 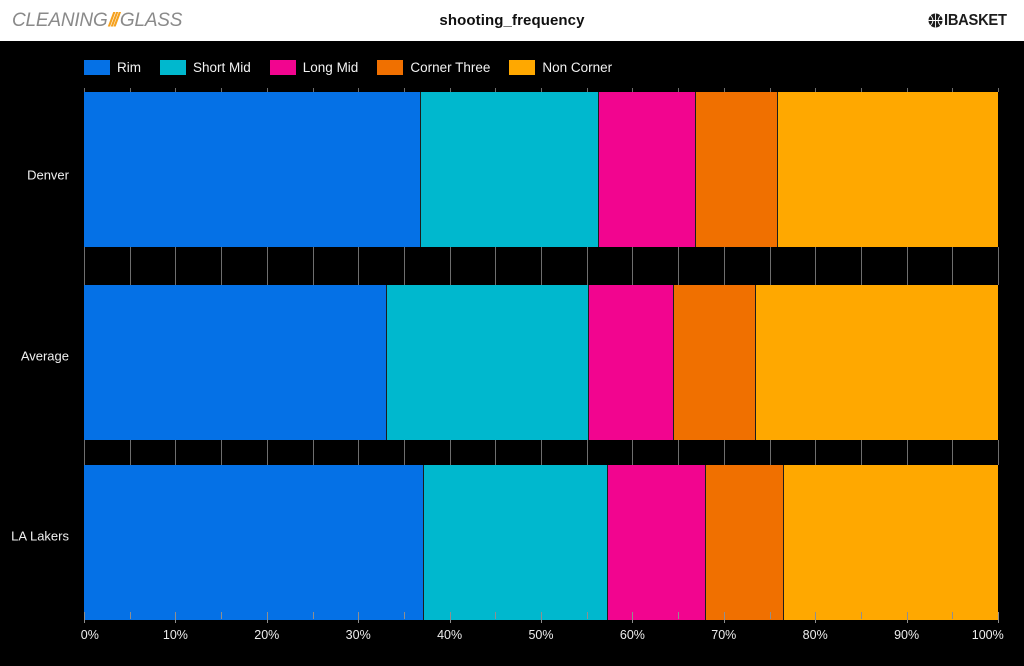 What do you see at coordinates (887, 169) in the screenshot?
I see `bar-segment-denver-non-corner` at bounding box center [887, 169].